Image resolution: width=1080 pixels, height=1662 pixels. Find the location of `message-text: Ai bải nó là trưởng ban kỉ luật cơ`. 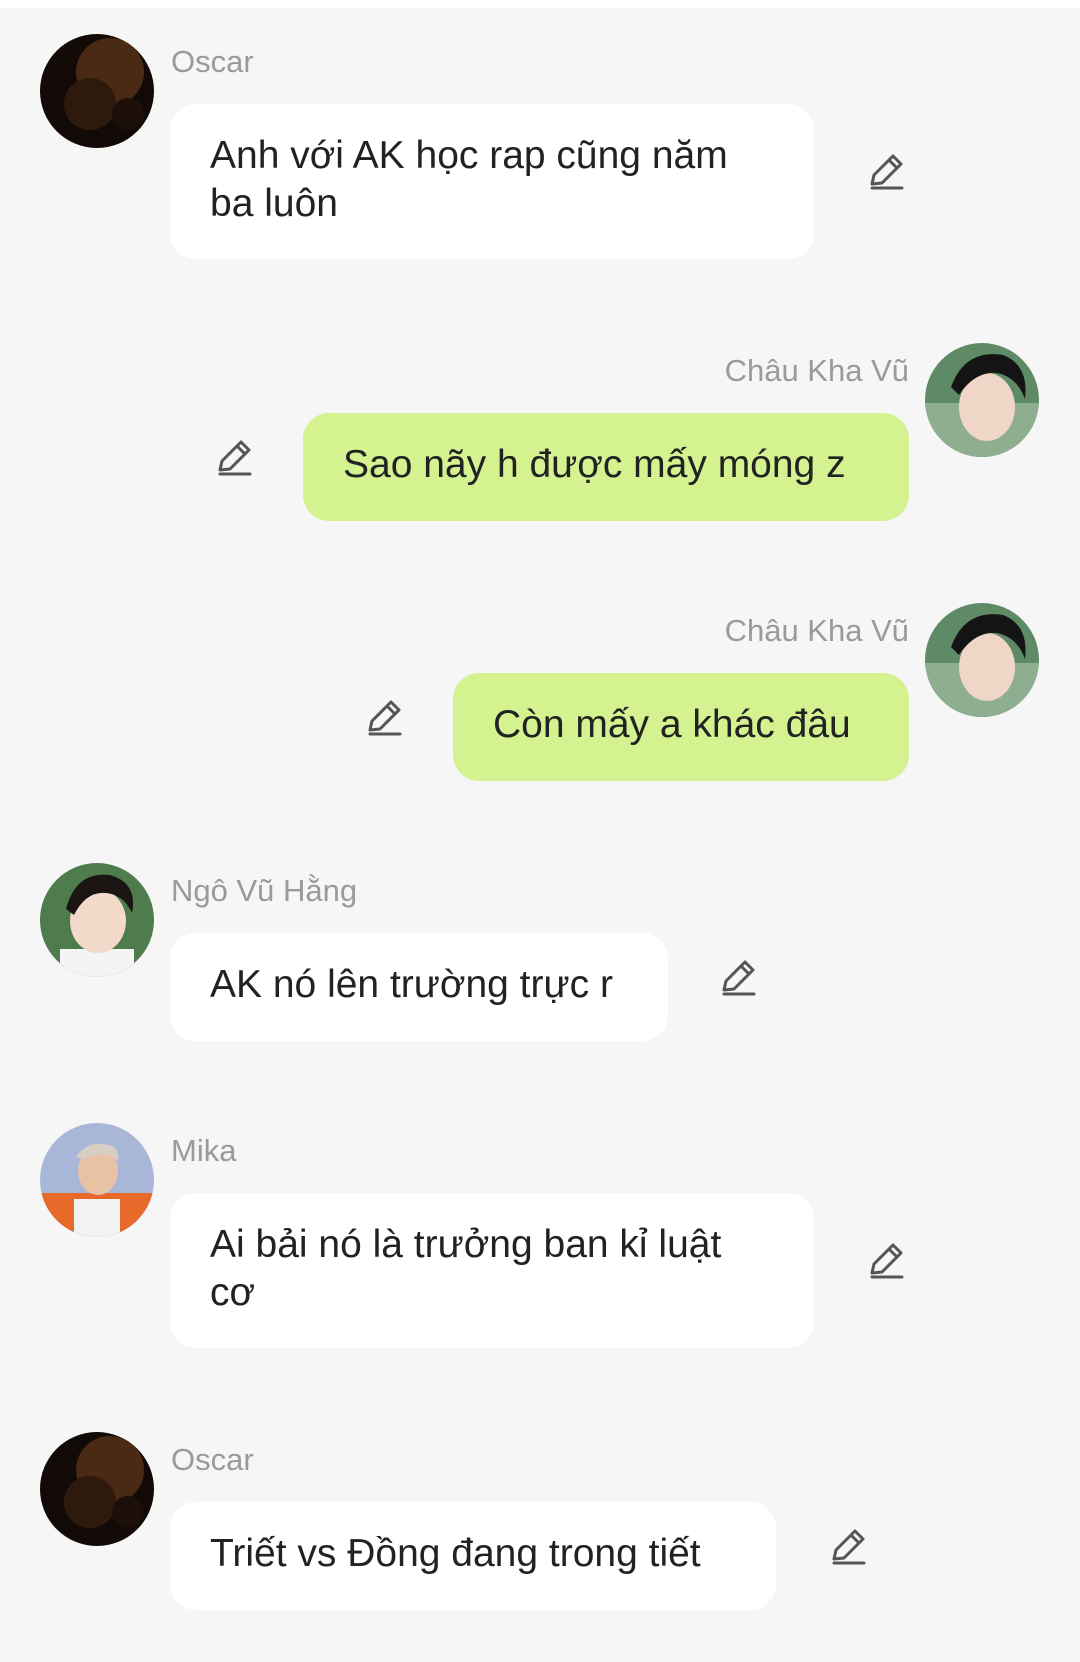

message-text: Ai bải nó là trưởng ban kỉ luật cơ is located at coordinates (466, 1268).